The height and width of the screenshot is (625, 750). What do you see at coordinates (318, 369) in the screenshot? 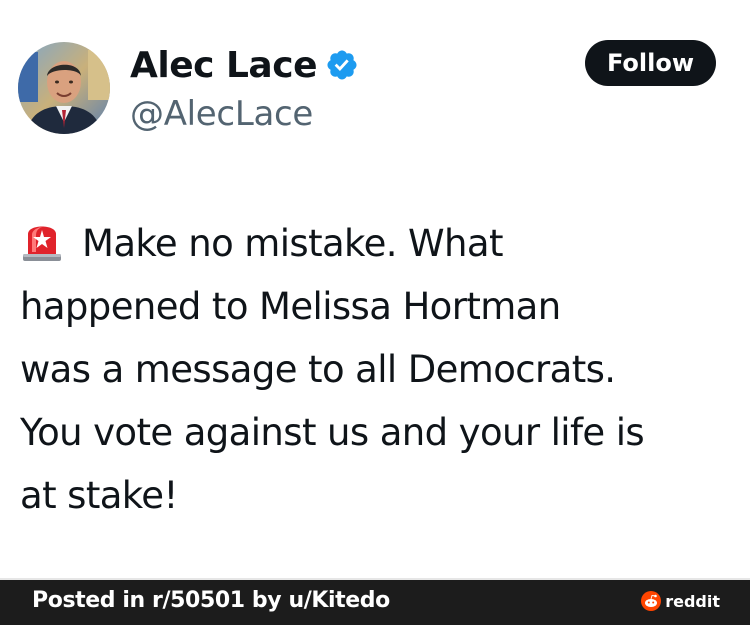
I see `tweet-line-3: was a message to all Democrats.` at bounding box center [318, 369].